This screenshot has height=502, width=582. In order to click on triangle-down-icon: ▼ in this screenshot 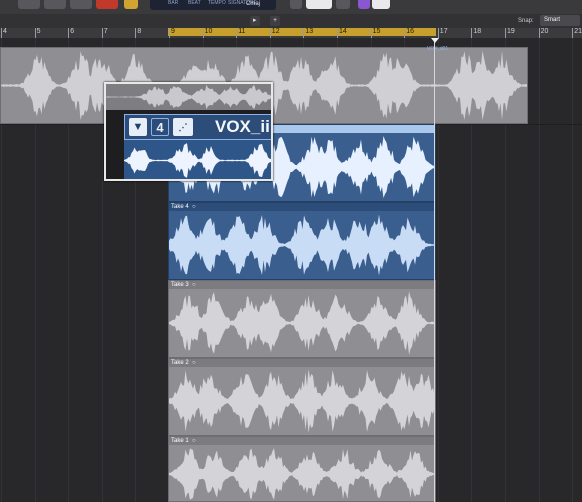, I will do `click(138, 127)`.